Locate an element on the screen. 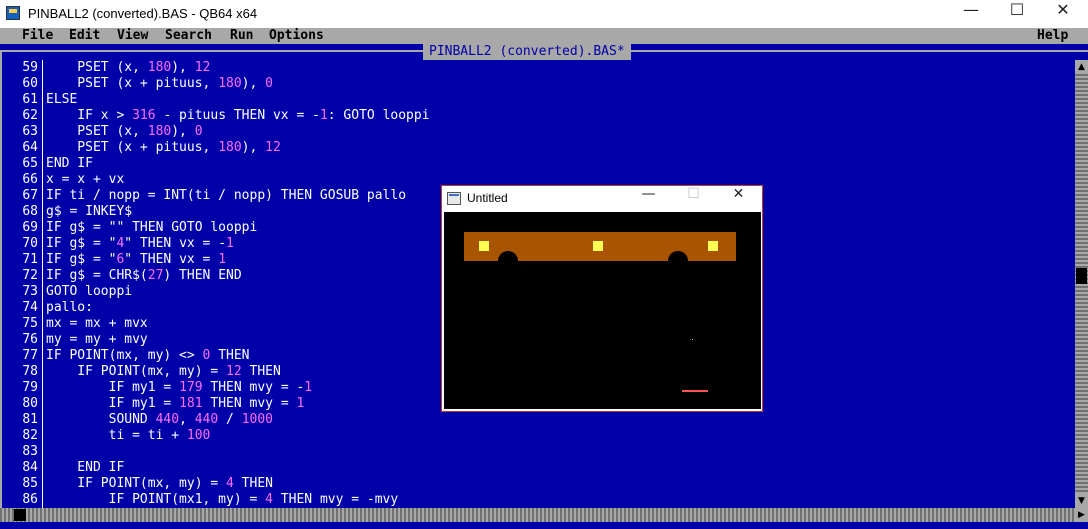 The image size is (1088, 529). scroll-down-arrow-icon: ▼ is located at coordinates (1081, 501).